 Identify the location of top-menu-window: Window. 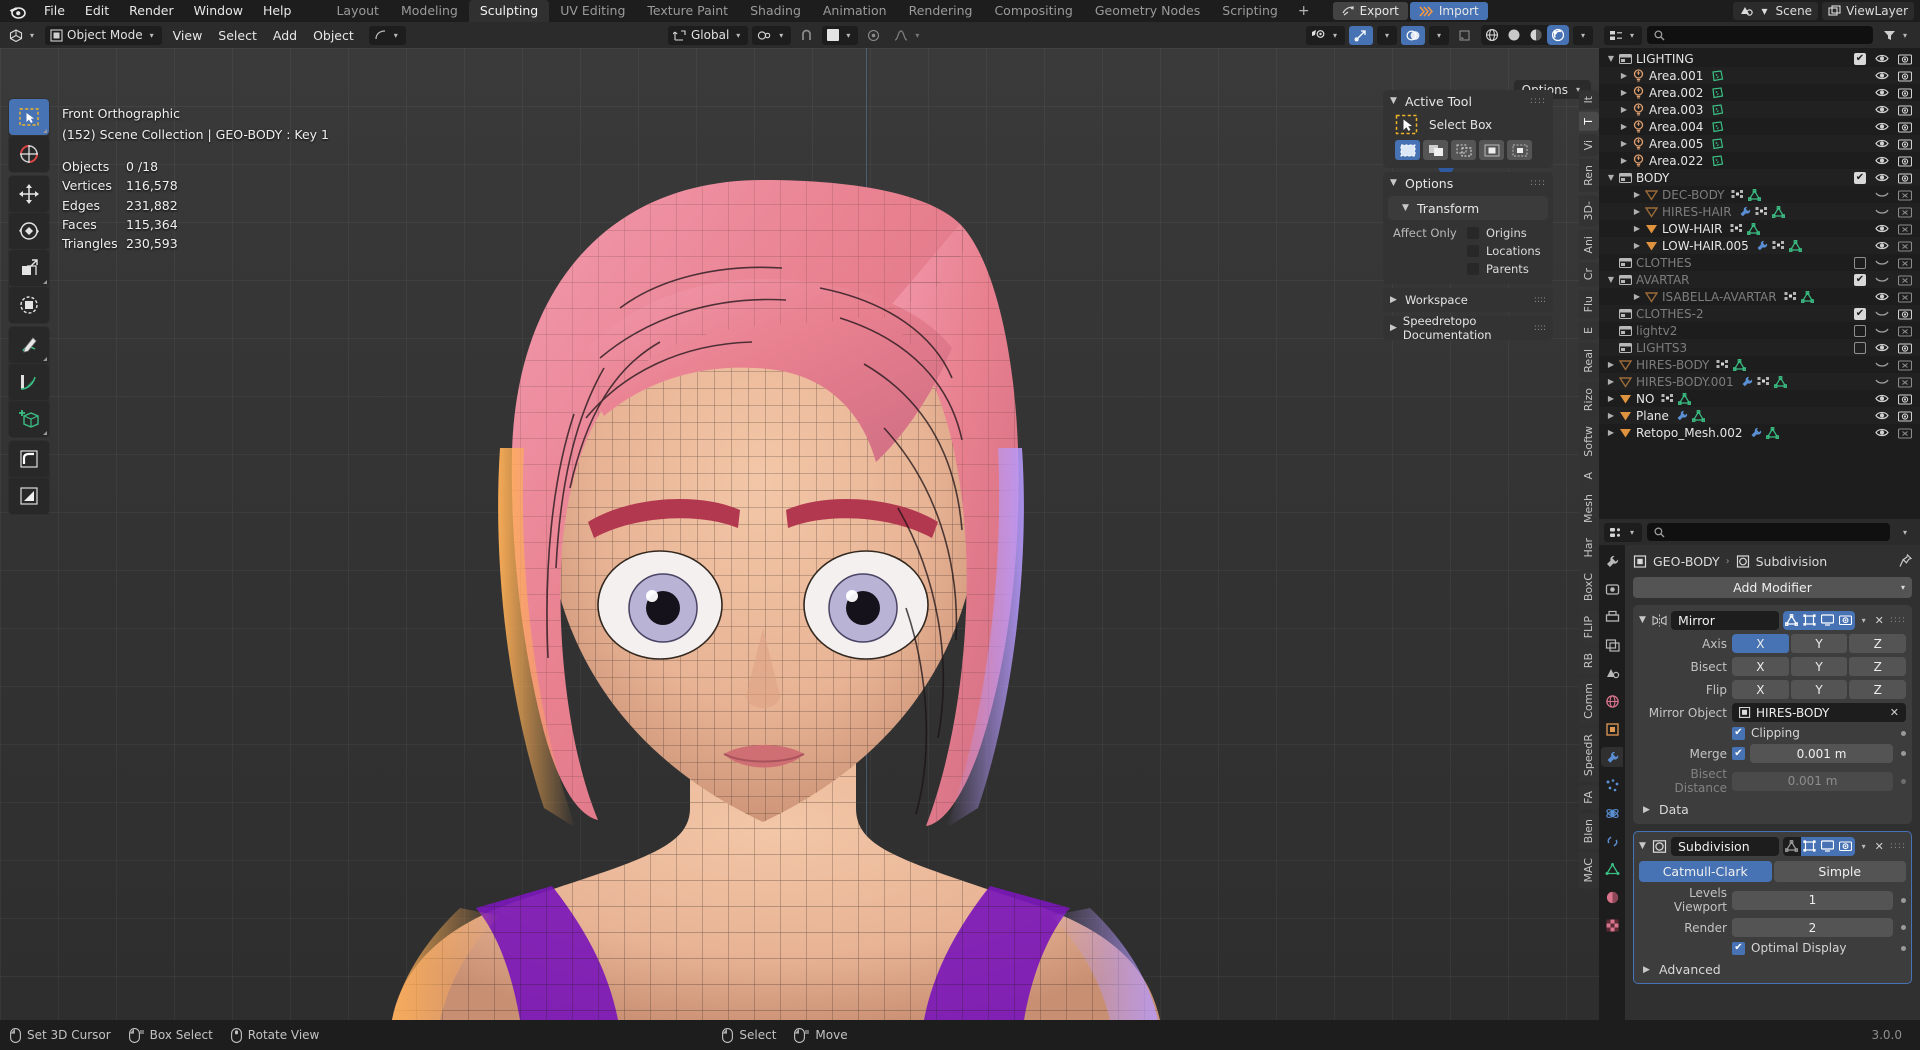
(218, 11).